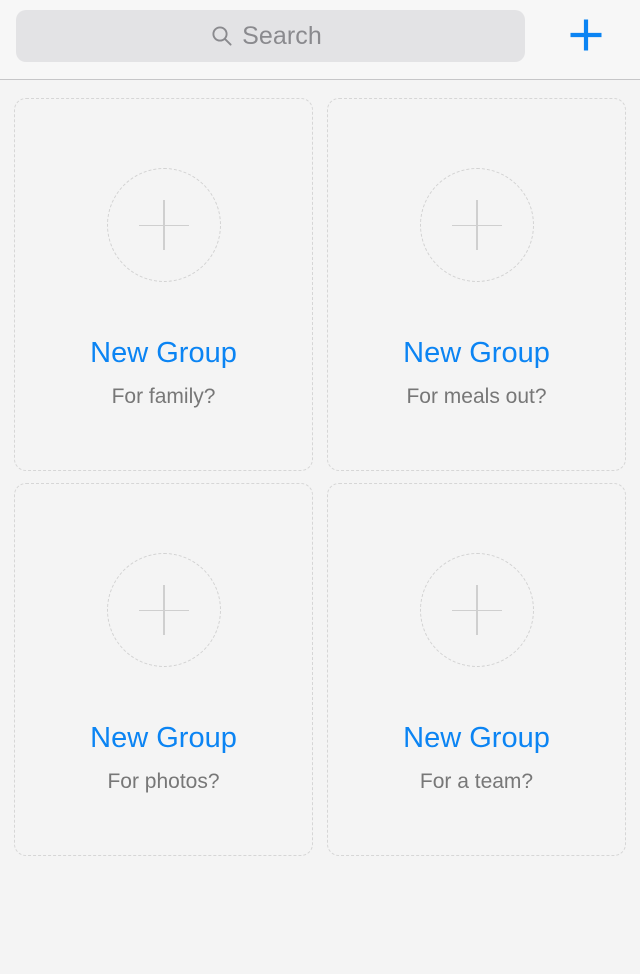 This screenshot has height=974, width=640. I want to click on header-bar: Search, so click(320, 40).